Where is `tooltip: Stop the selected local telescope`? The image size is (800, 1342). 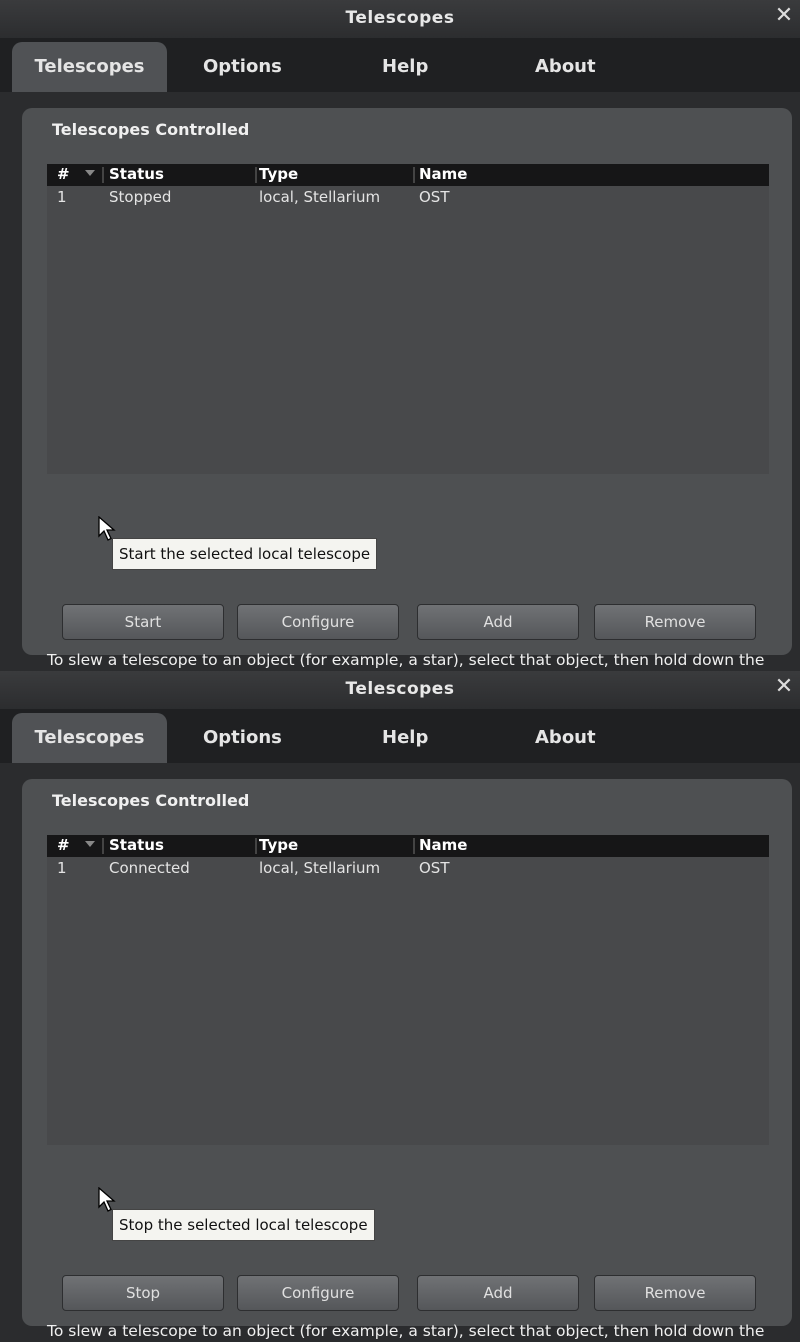
tooltip: Stop the selected local telescope is located at coordinates (243, 1225).